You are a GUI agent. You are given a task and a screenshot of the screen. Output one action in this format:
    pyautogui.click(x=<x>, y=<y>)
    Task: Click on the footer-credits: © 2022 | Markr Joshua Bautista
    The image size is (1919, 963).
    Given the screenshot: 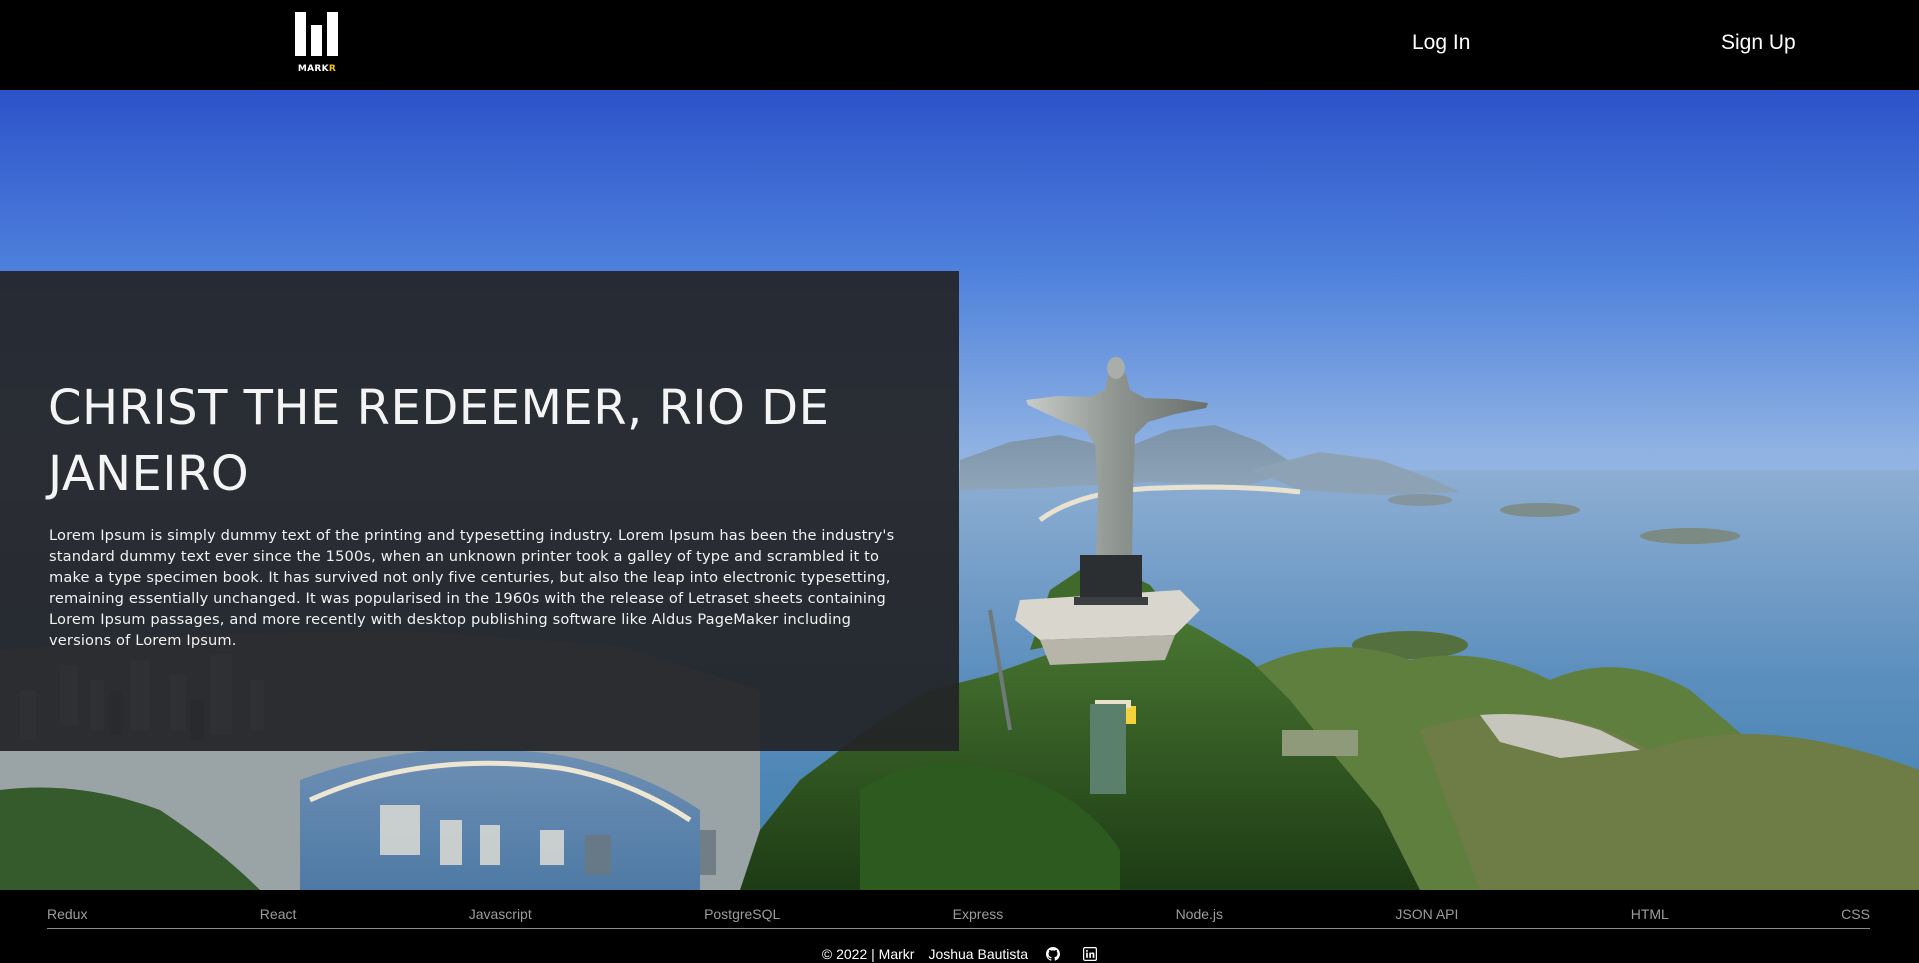 What is the action you would take?
    pyautogui.click(x=959, y=954)
    